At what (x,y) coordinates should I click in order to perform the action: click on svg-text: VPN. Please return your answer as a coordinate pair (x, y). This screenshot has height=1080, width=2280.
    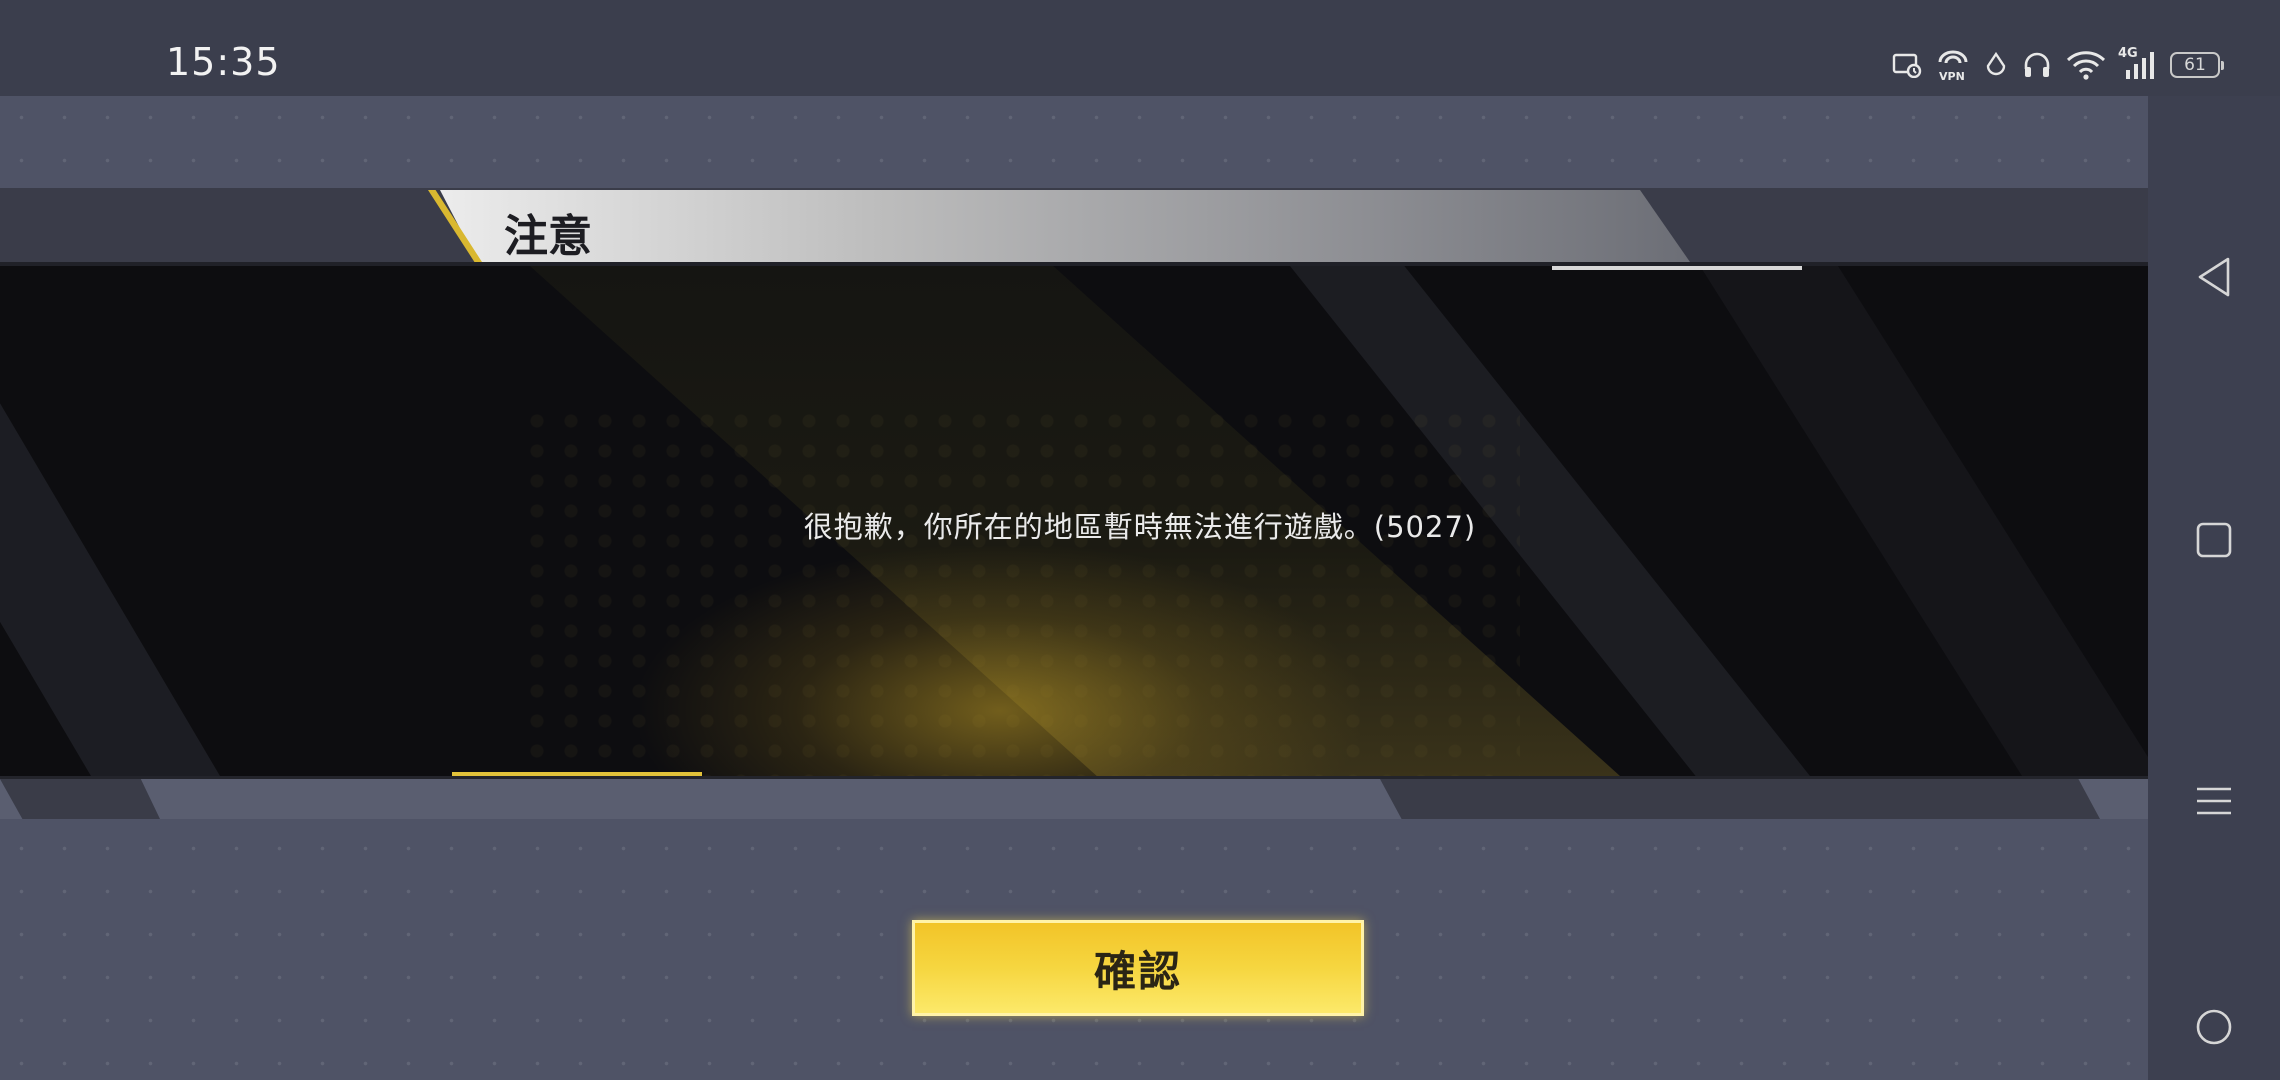
    Looking at the image, I should click on (1952, 75).